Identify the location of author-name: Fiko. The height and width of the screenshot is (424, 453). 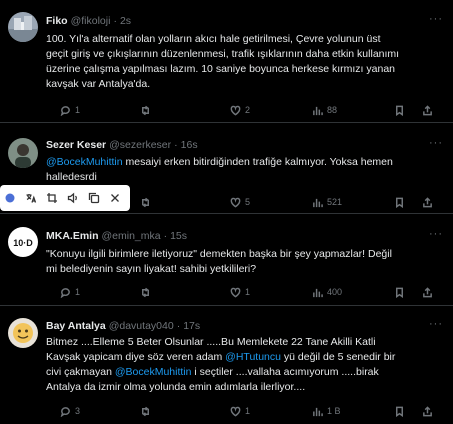
(57, 21).